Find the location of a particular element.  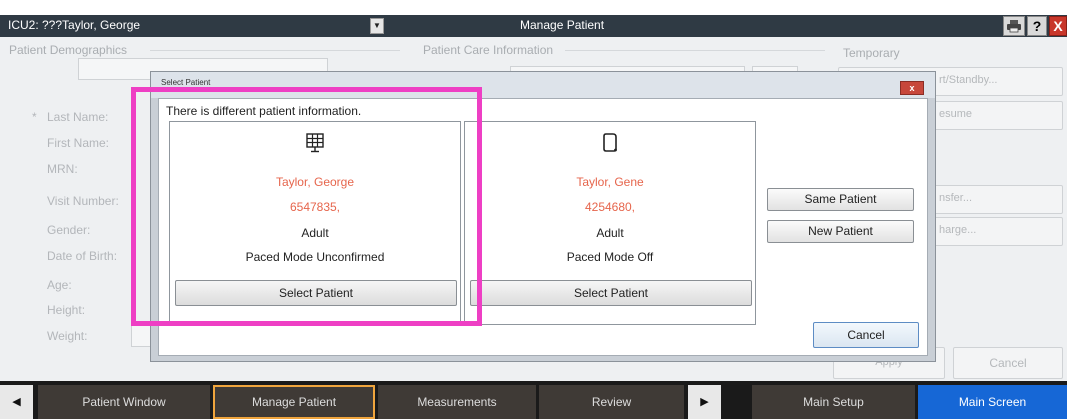

print-button is located at coordinates (1014, 26).